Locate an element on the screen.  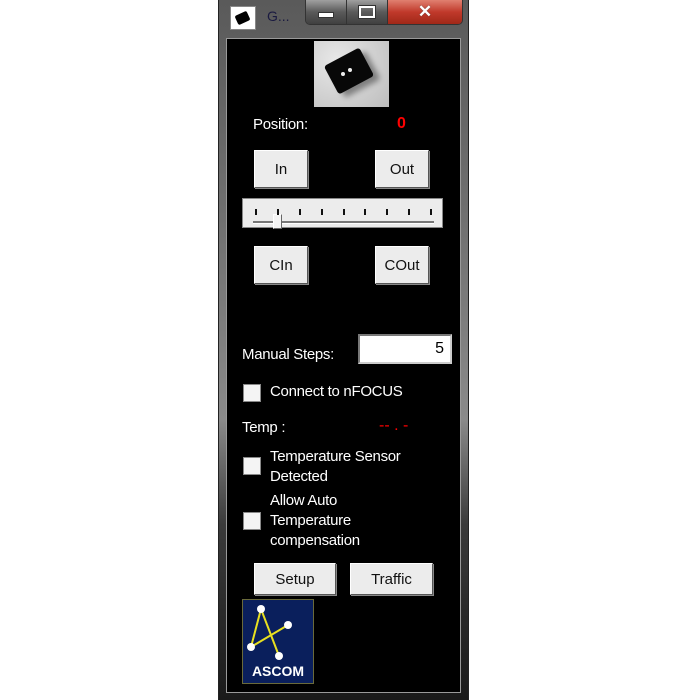
traffic-button: Traffic is located at coordinates (391, 579).